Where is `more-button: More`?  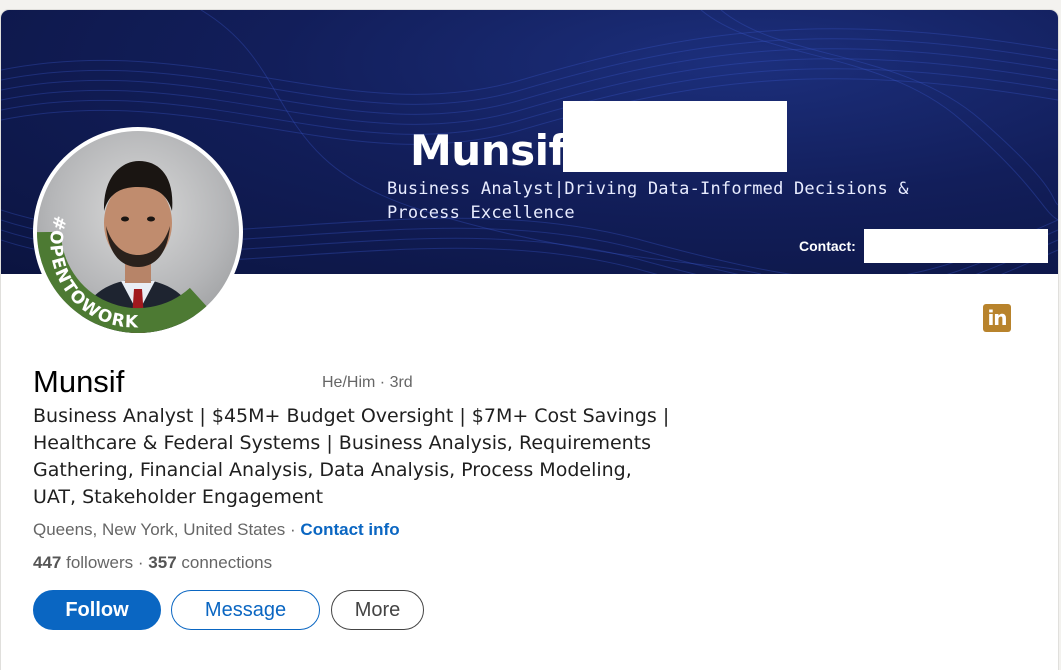 more-button: More is located at coordinates (377, 610).